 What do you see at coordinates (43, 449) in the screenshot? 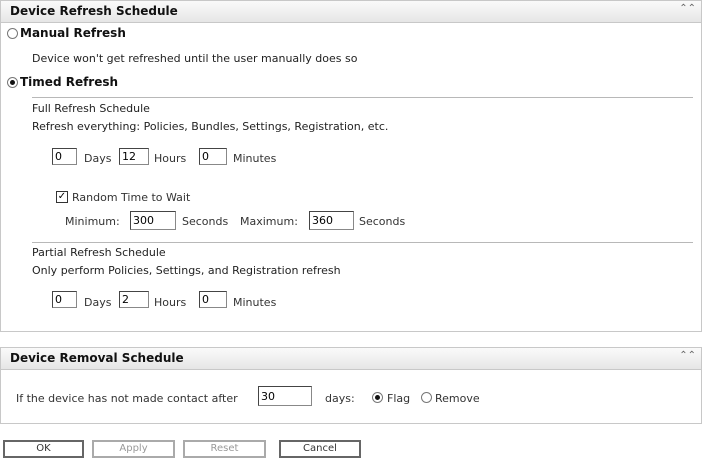
I see `ok-button: OK` at bounding box center [43, 449].